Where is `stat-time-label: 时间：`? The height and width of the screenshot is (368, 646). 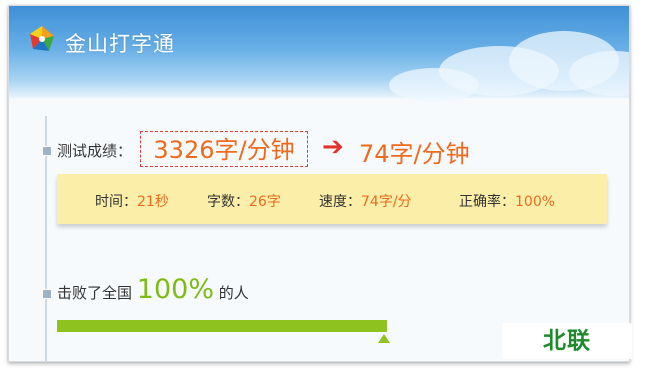 stat-time-label: 时间： is located at coordinates (116, 202).